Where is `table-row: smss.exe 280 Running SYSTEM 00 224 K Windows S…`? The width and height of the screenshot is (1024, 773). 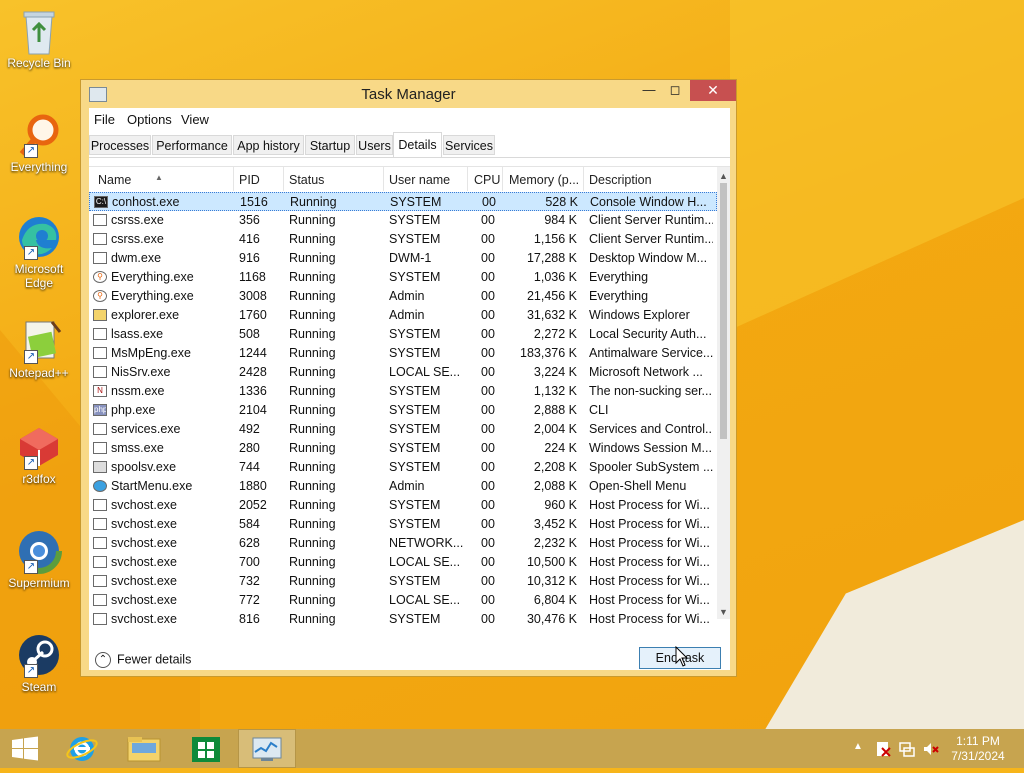 table-row: smss.exe 280 Running SYSTEM 00 224 K Windows S… is located at coordinates (403, 448).